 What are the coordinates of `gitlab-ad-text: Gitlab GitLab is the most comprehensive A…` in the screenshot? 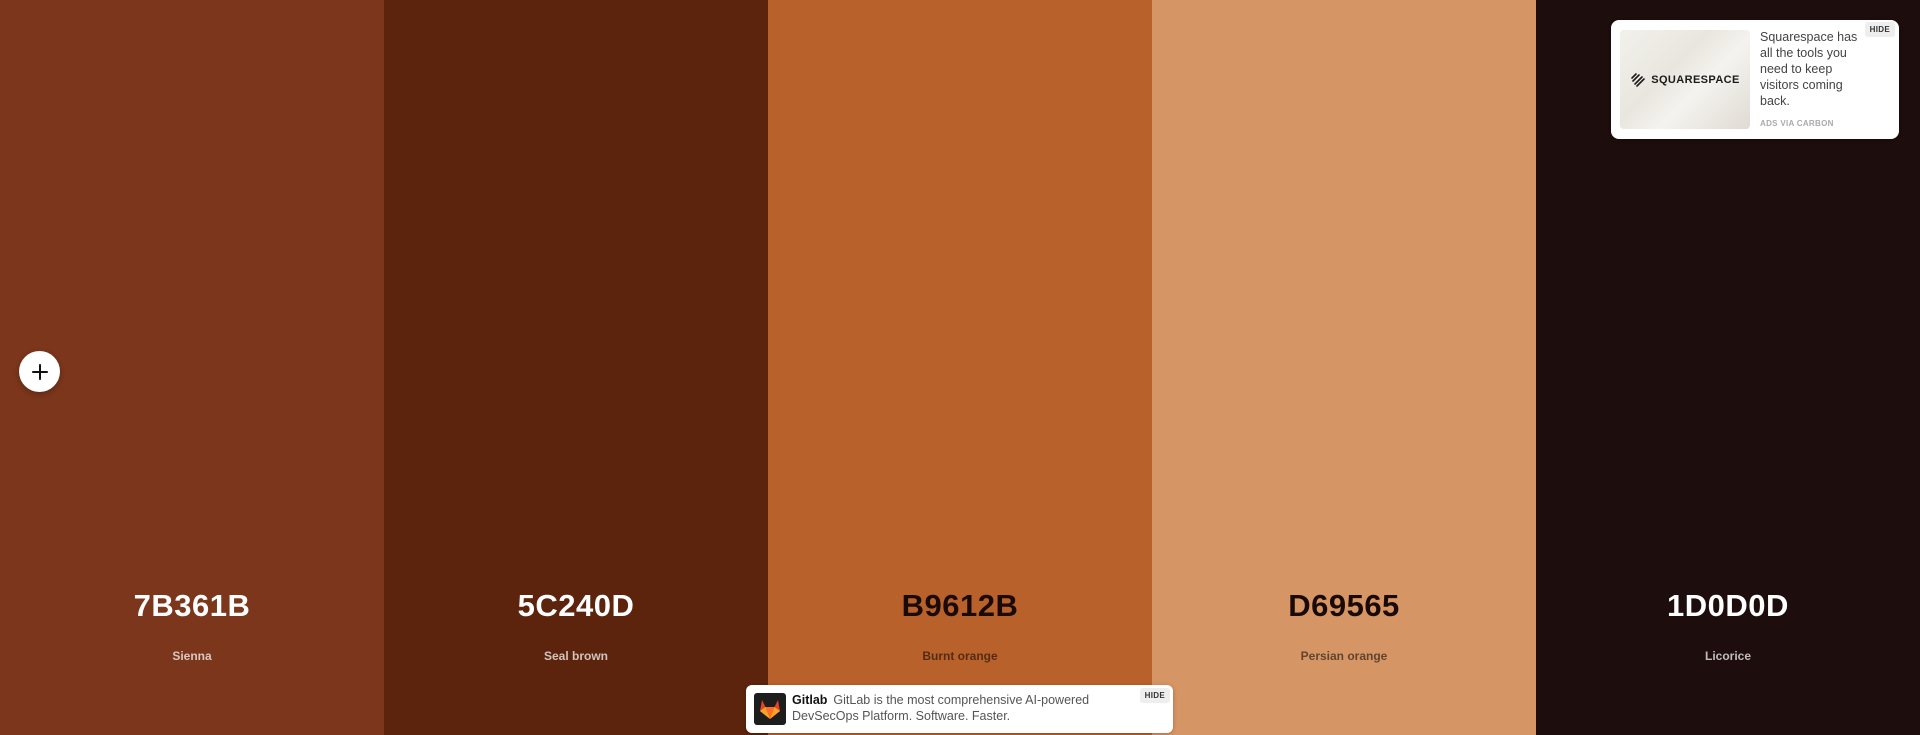 It's located at (957, 708).